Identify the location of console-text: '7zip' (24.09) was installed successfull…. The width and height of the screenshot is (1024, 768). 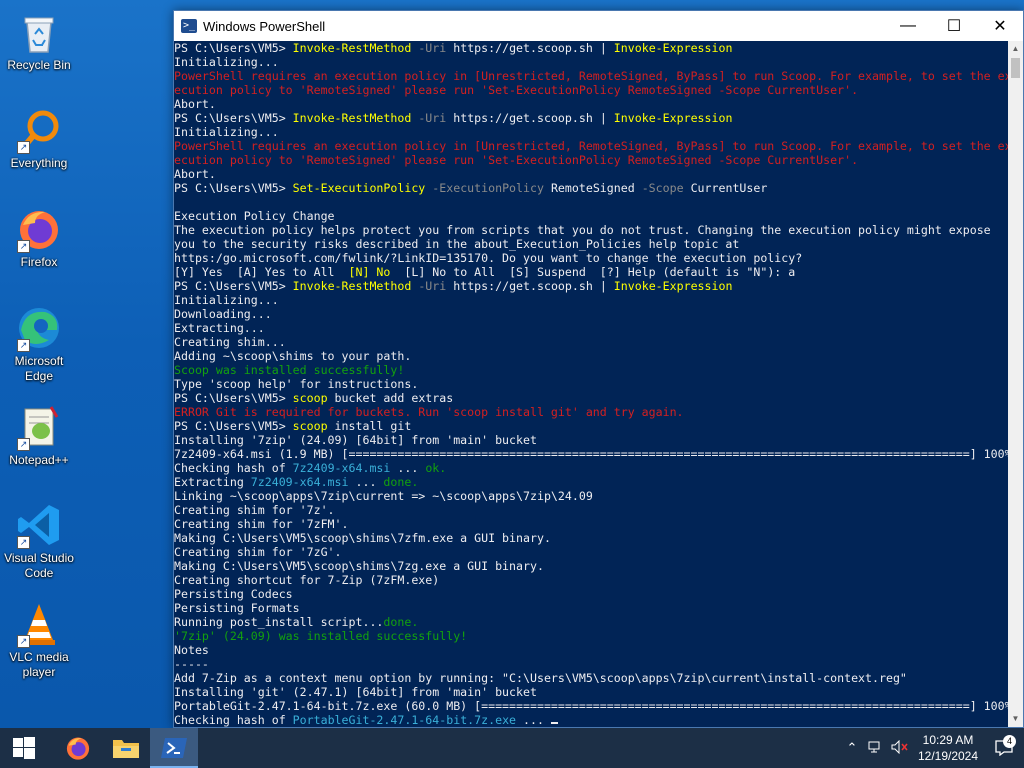
(321, 636).